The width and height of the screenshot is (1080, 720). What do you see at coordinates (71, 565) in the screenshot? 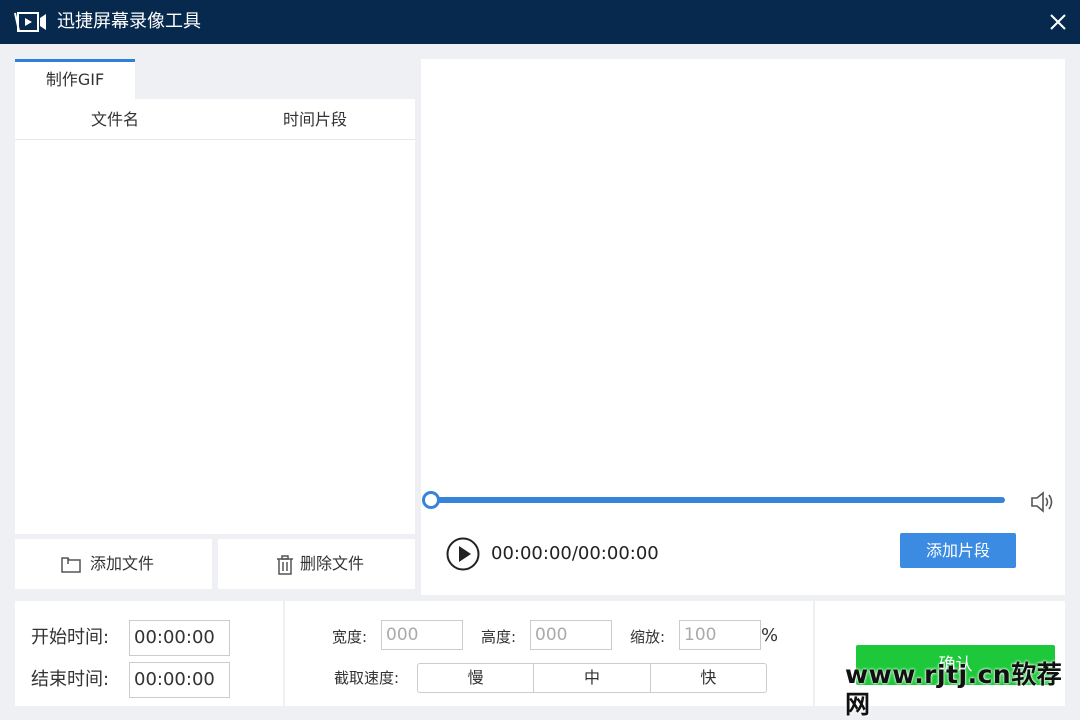
I see `folder-icon` at bounding box center [71, 565].